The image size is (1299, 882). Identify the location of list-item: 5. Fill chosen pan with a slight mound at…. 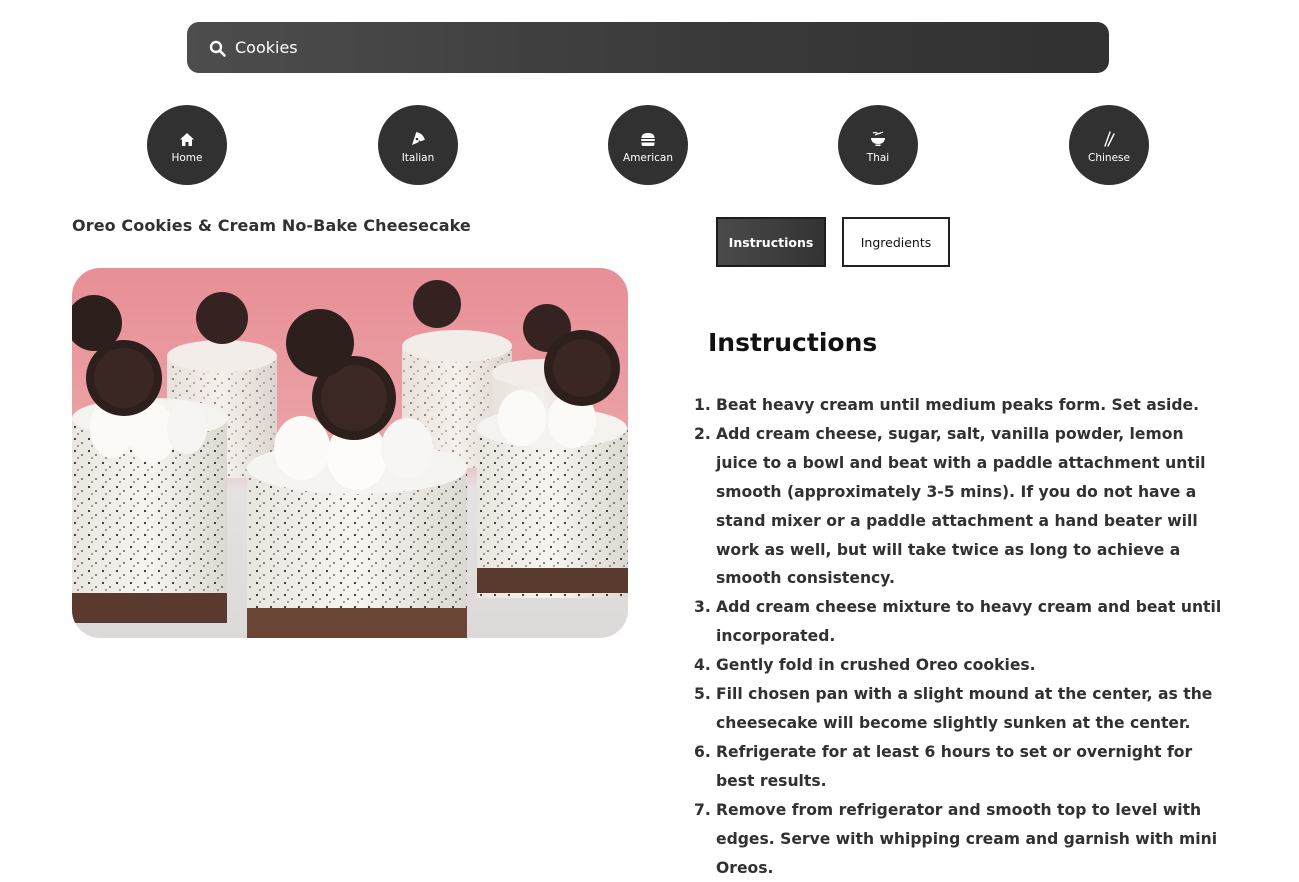
(960, 709).